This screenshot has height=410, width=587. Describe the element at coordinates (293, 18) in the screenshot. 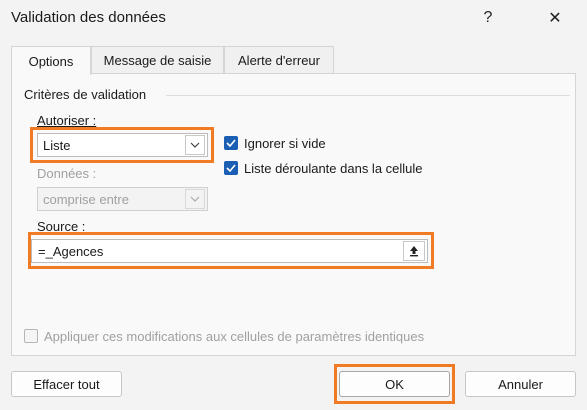

I see `title-bar: Validation des données ? ✕` at that location.